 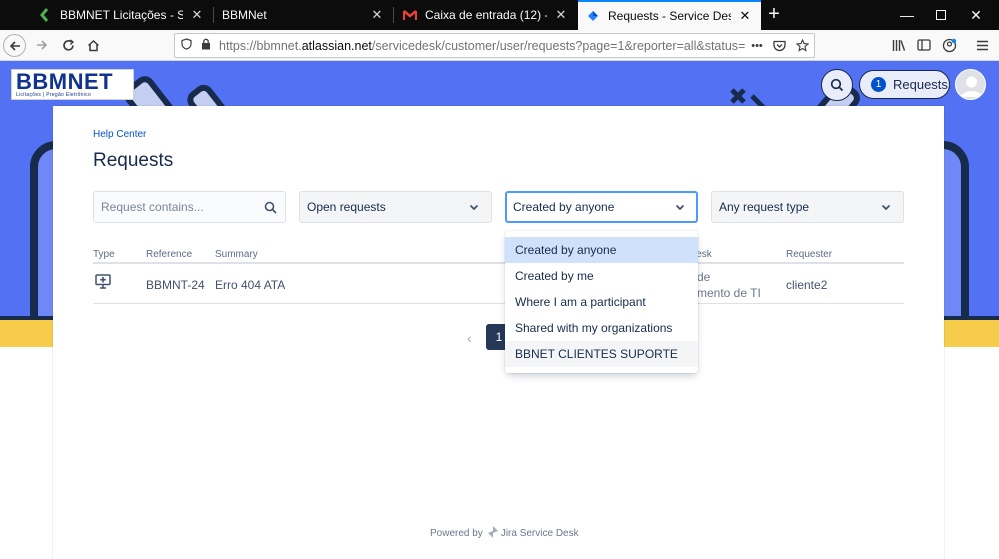 I want to click on status-filter-value: Open requests, so click(x=346, y=207).